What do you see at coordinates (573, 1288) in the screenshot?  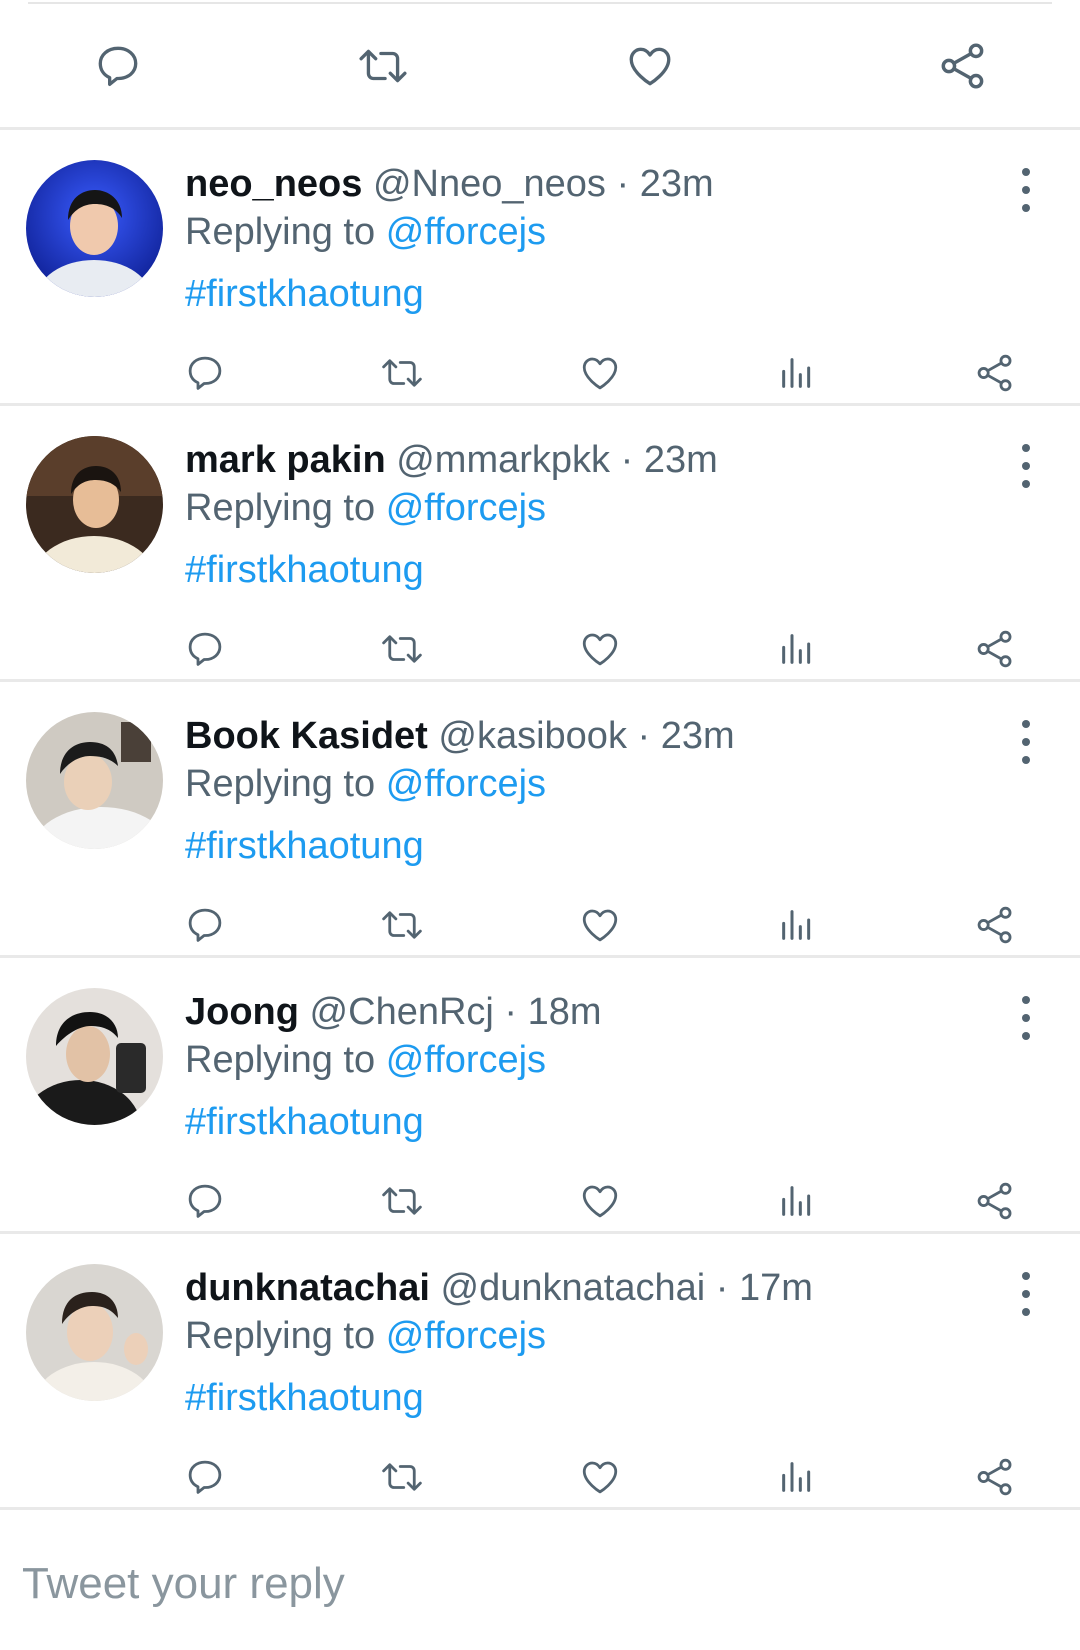 I see `user-handle: @dunknatachai` at bounding box center [573, 1288].